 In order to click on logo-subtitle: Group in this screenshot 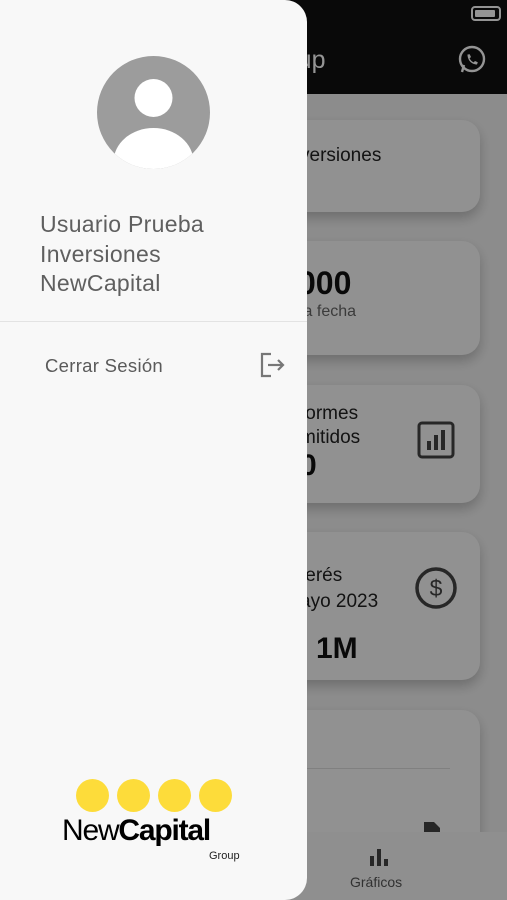, I will do `click(224, 856)`.